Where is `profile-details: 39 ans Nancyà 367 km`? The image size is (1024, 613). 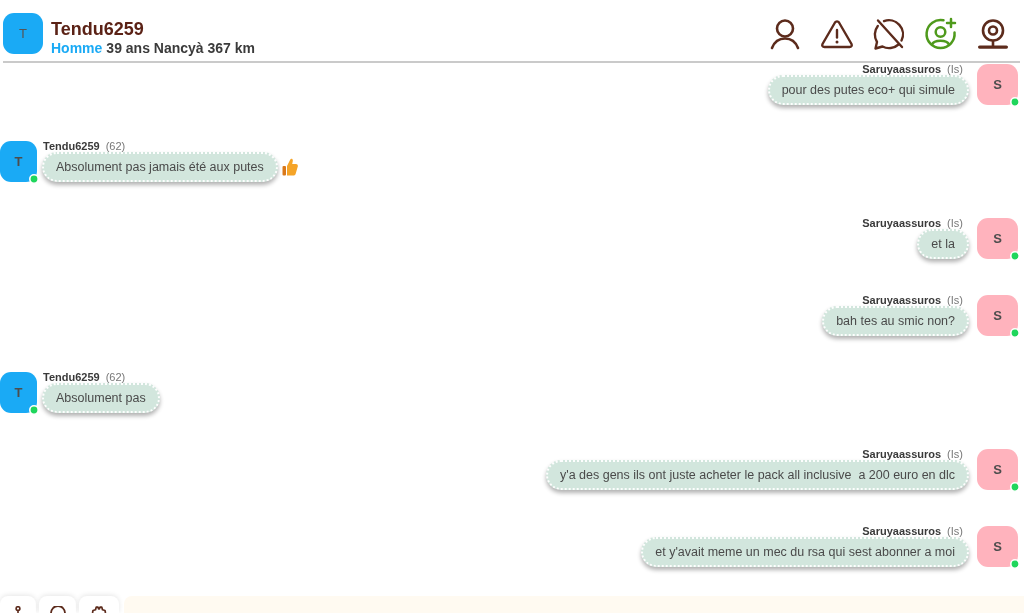 profile-details: 39 ans Nancyà 367 km is located at coordinates (180, 48).